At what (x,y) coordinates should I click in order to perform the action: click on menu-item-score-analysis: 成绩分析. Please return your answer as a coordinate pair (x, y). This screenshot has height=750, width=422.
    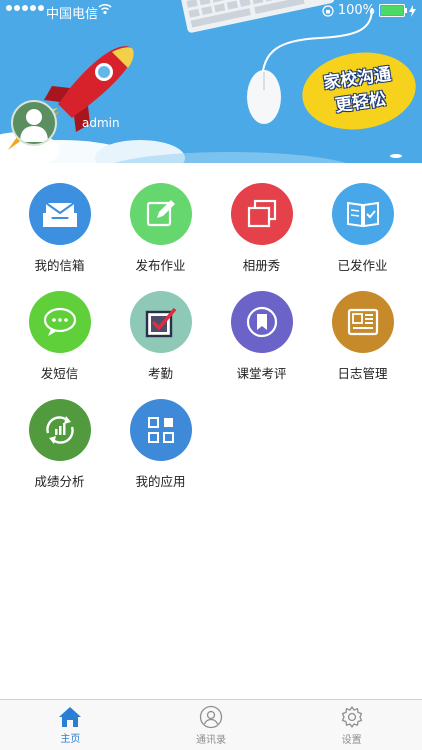
    Looking at the image, I should click on (59, 444).